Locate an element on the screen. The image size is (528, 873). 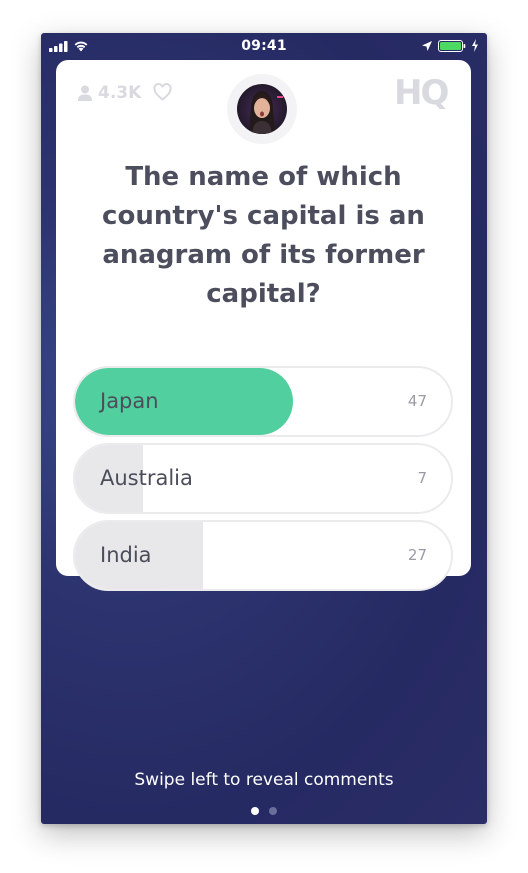
answer-label: Australia is located at coordinates (146, 478).